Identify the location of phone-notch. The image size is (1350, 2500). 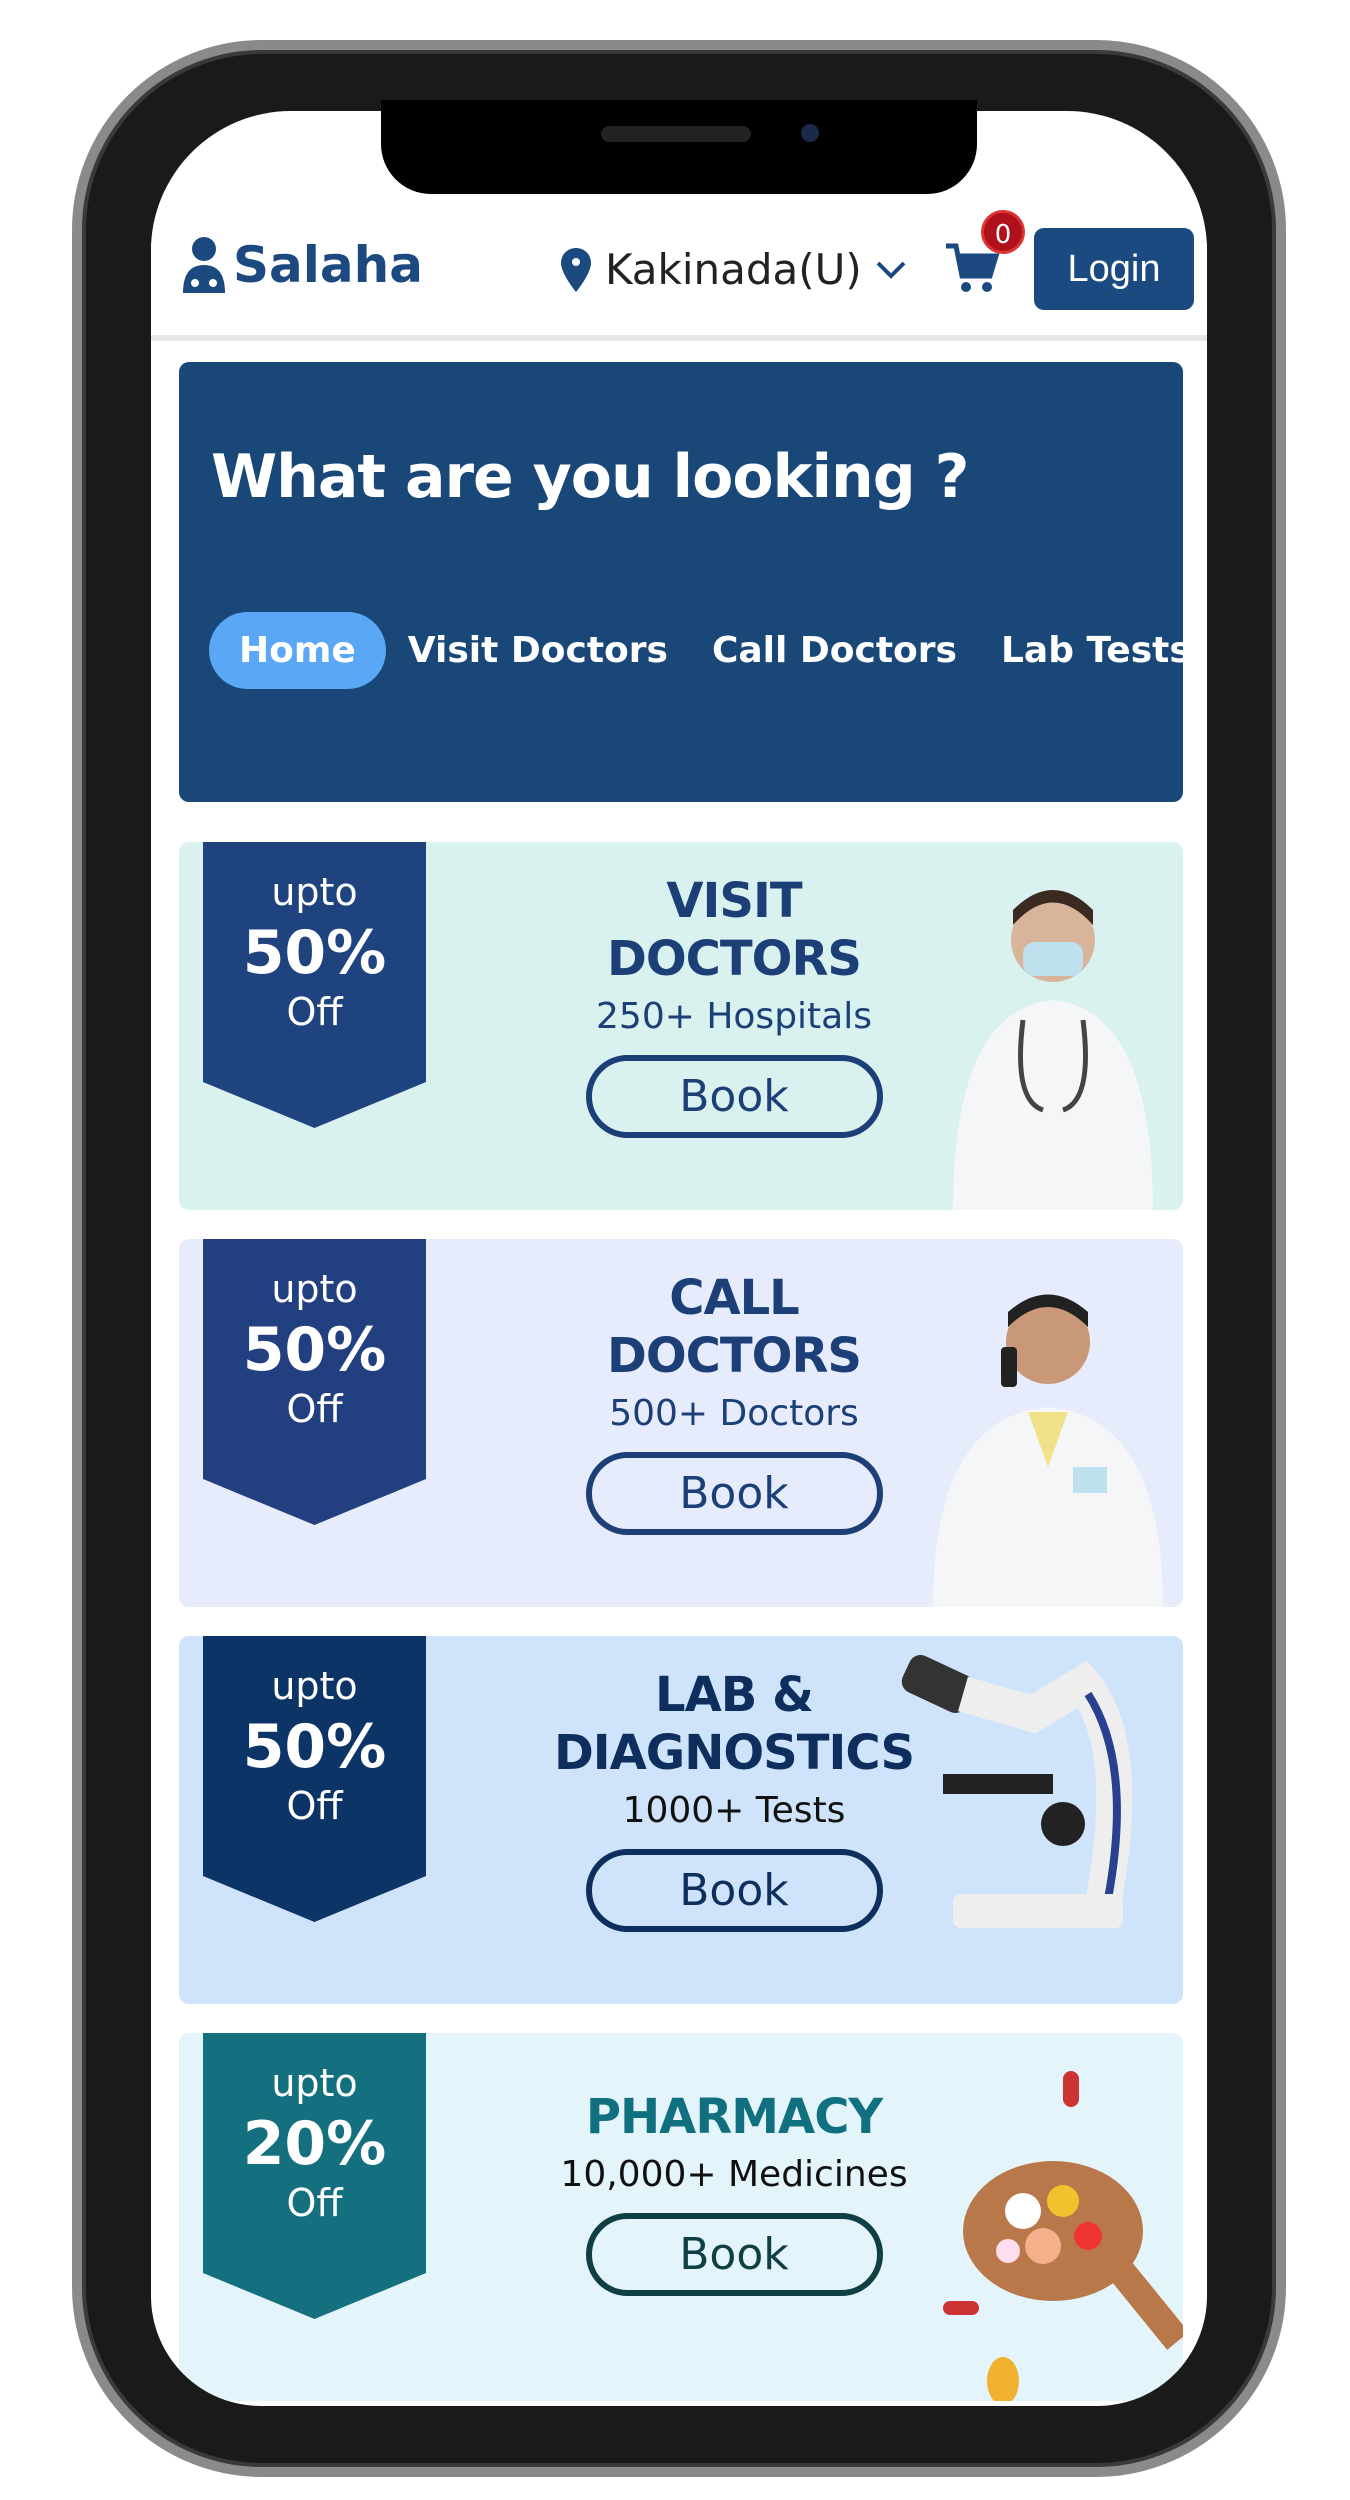
(679, 147).